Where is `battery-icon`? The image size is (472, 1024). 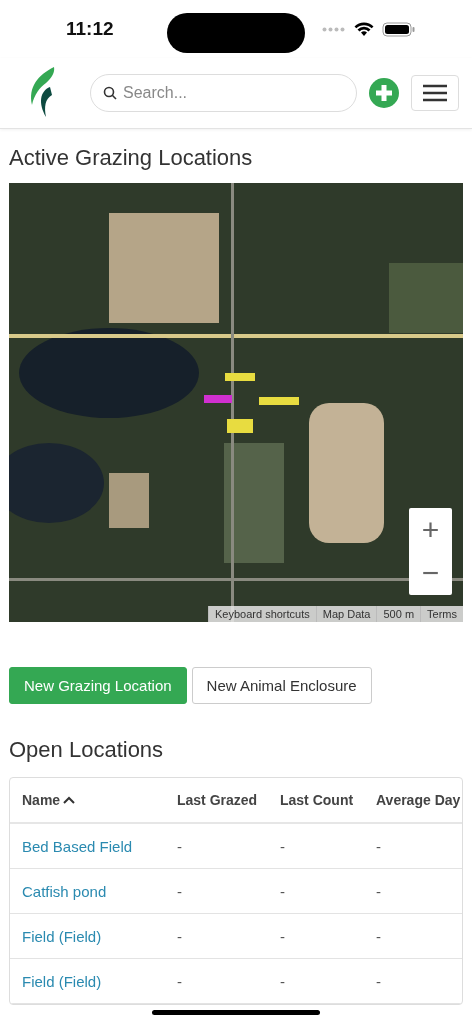 battery-icon is located at coordinates (399, 29).